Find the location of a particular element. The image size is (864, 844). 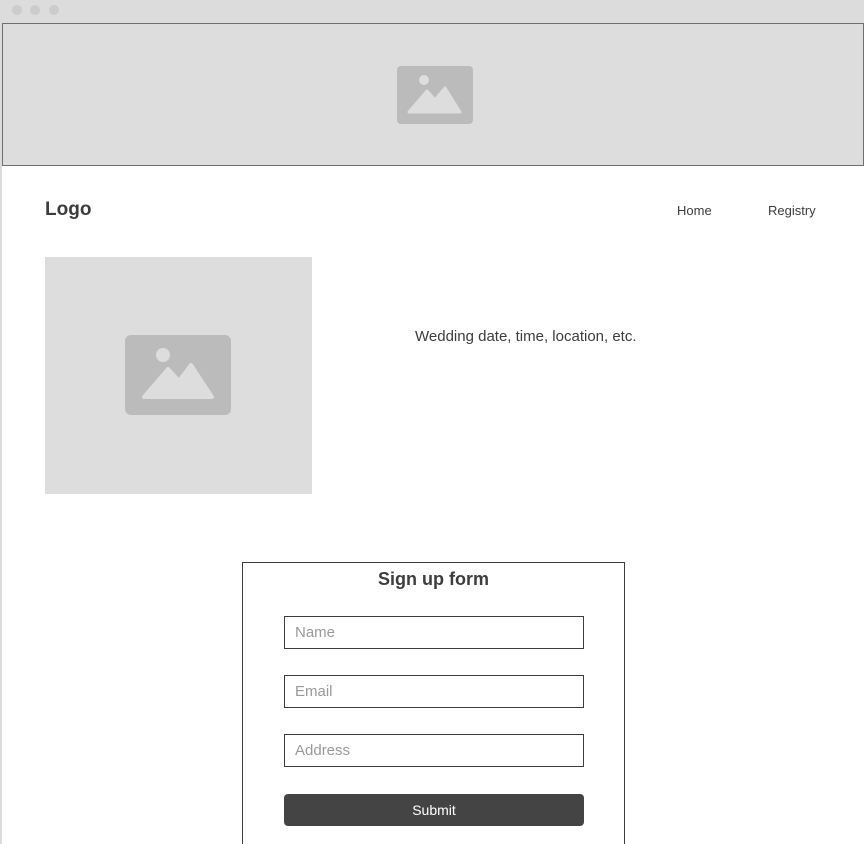

submit-button: Submit is located at coordinates (434, 810).